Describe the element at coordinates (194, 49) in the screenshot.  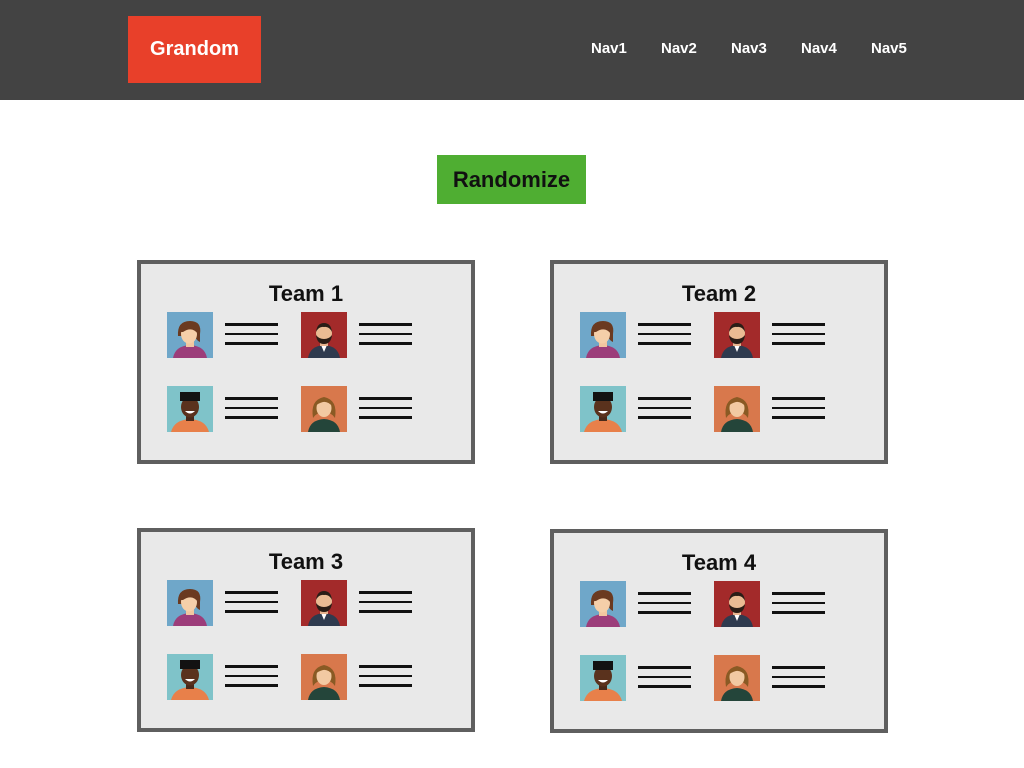
I see `logo: Grandom` at that location.